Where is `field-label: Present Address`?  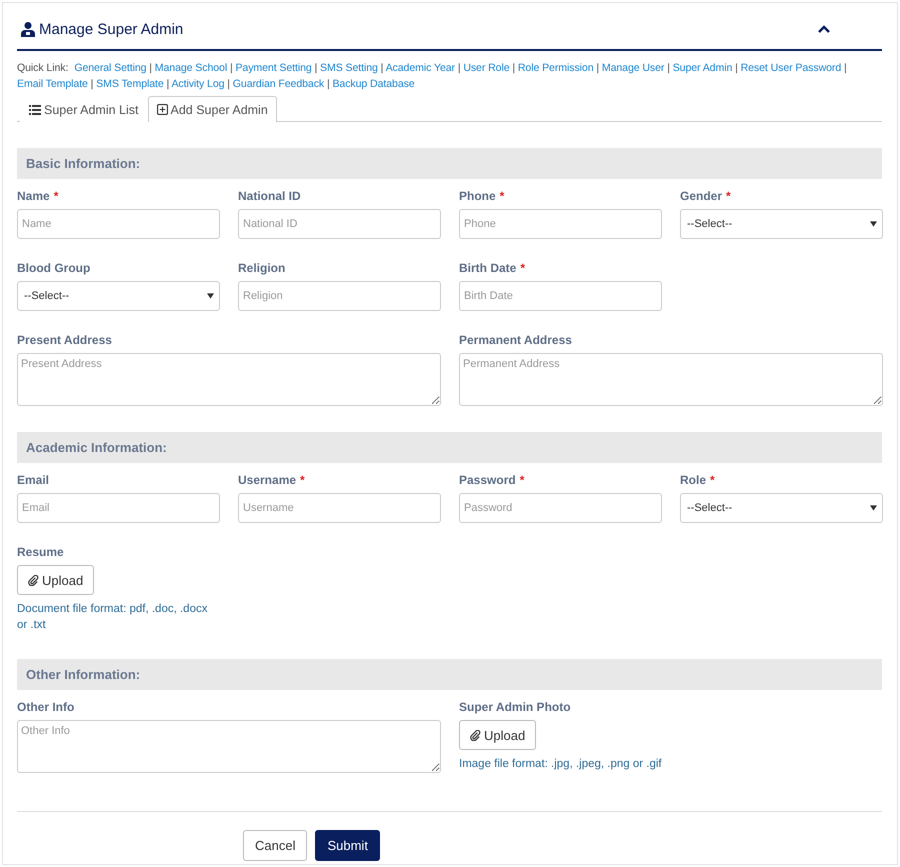
field-label: Present Address is located at coordinates (65, 340).